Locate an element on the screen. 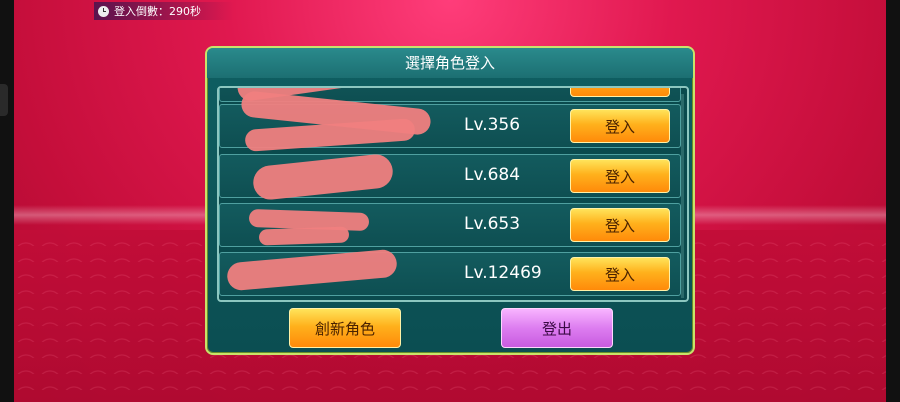  side-handle is located at coordinates (4, 100).